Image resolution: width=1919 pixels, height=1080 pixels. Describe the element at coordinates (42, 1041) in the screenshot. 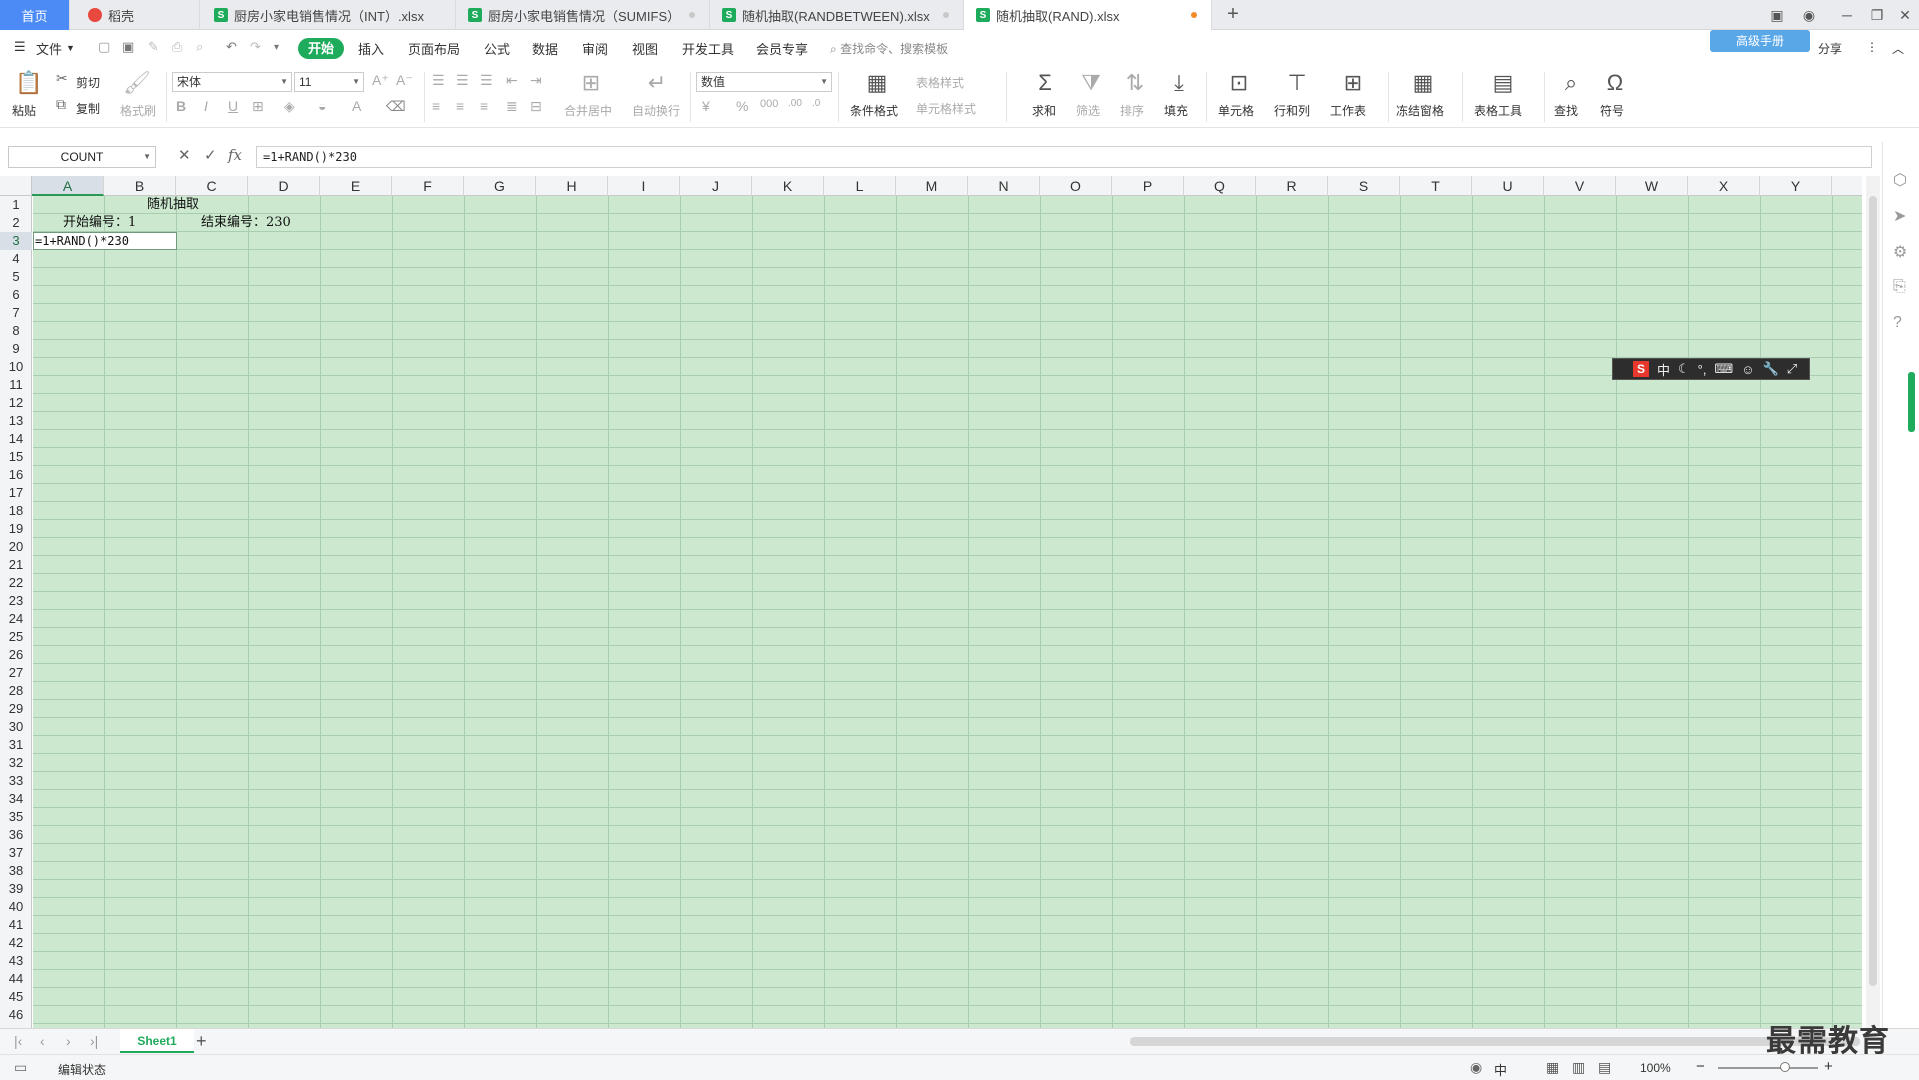

I see `prev-sheet-icon: ‹` at that location.